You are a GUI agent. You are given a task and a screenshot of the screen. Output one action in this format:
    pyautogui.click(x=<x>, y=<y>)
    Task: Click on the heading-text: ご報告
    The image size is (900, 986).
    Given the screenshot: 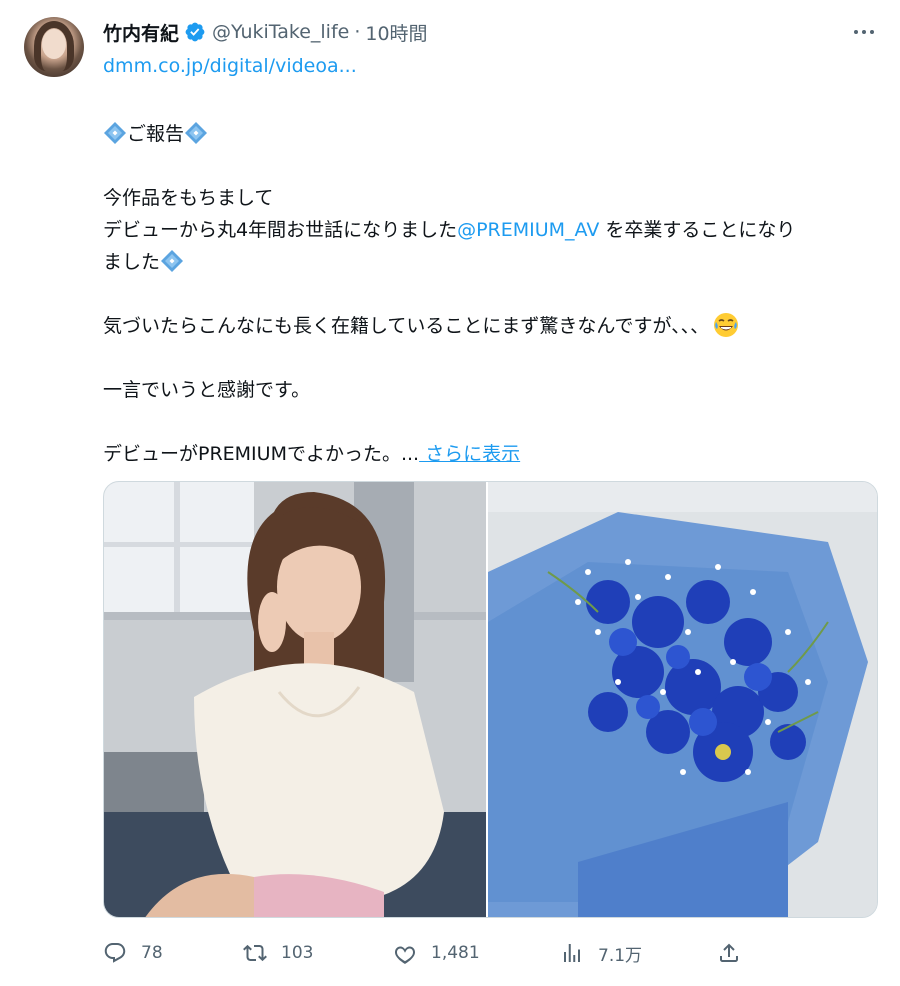 What is the action you would take?
    pyautogui.click(x=156, y=134)
    